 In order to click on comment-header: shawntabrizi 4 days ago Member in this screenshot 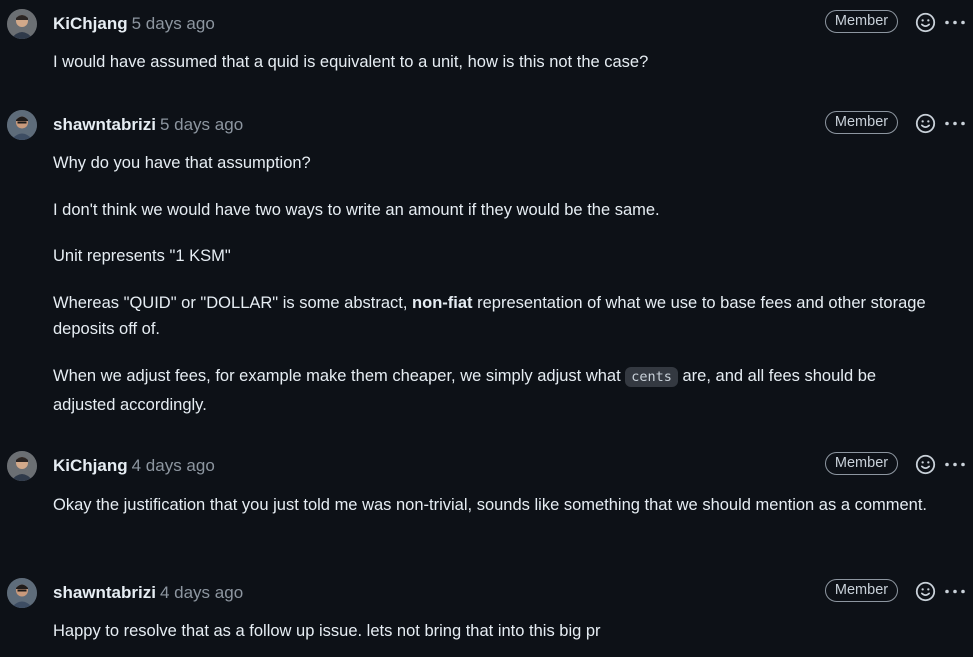, I will do `click(486, 593)`.